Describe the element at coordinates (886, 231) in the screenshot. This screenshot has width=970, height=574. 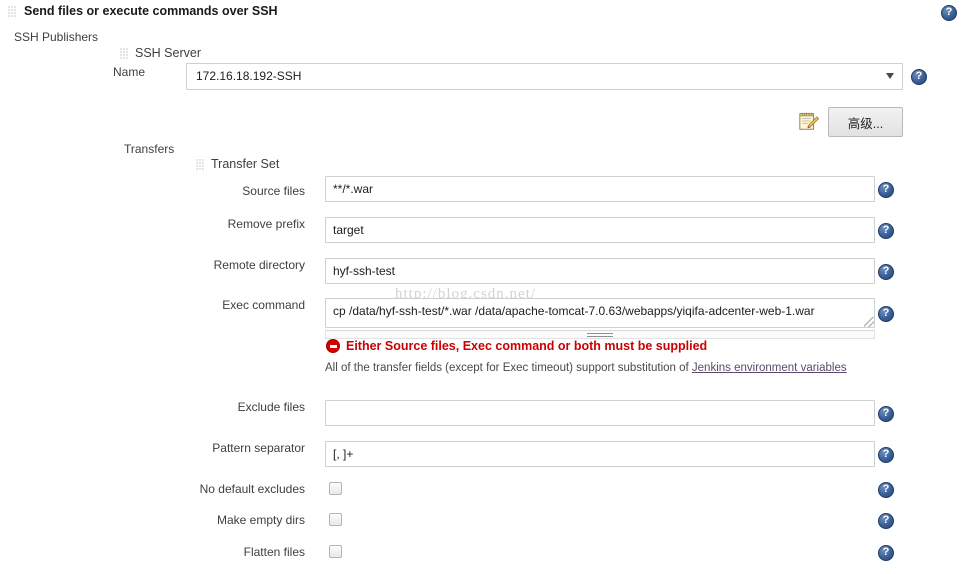
I see `help-icon-remove-prefix` at that location.